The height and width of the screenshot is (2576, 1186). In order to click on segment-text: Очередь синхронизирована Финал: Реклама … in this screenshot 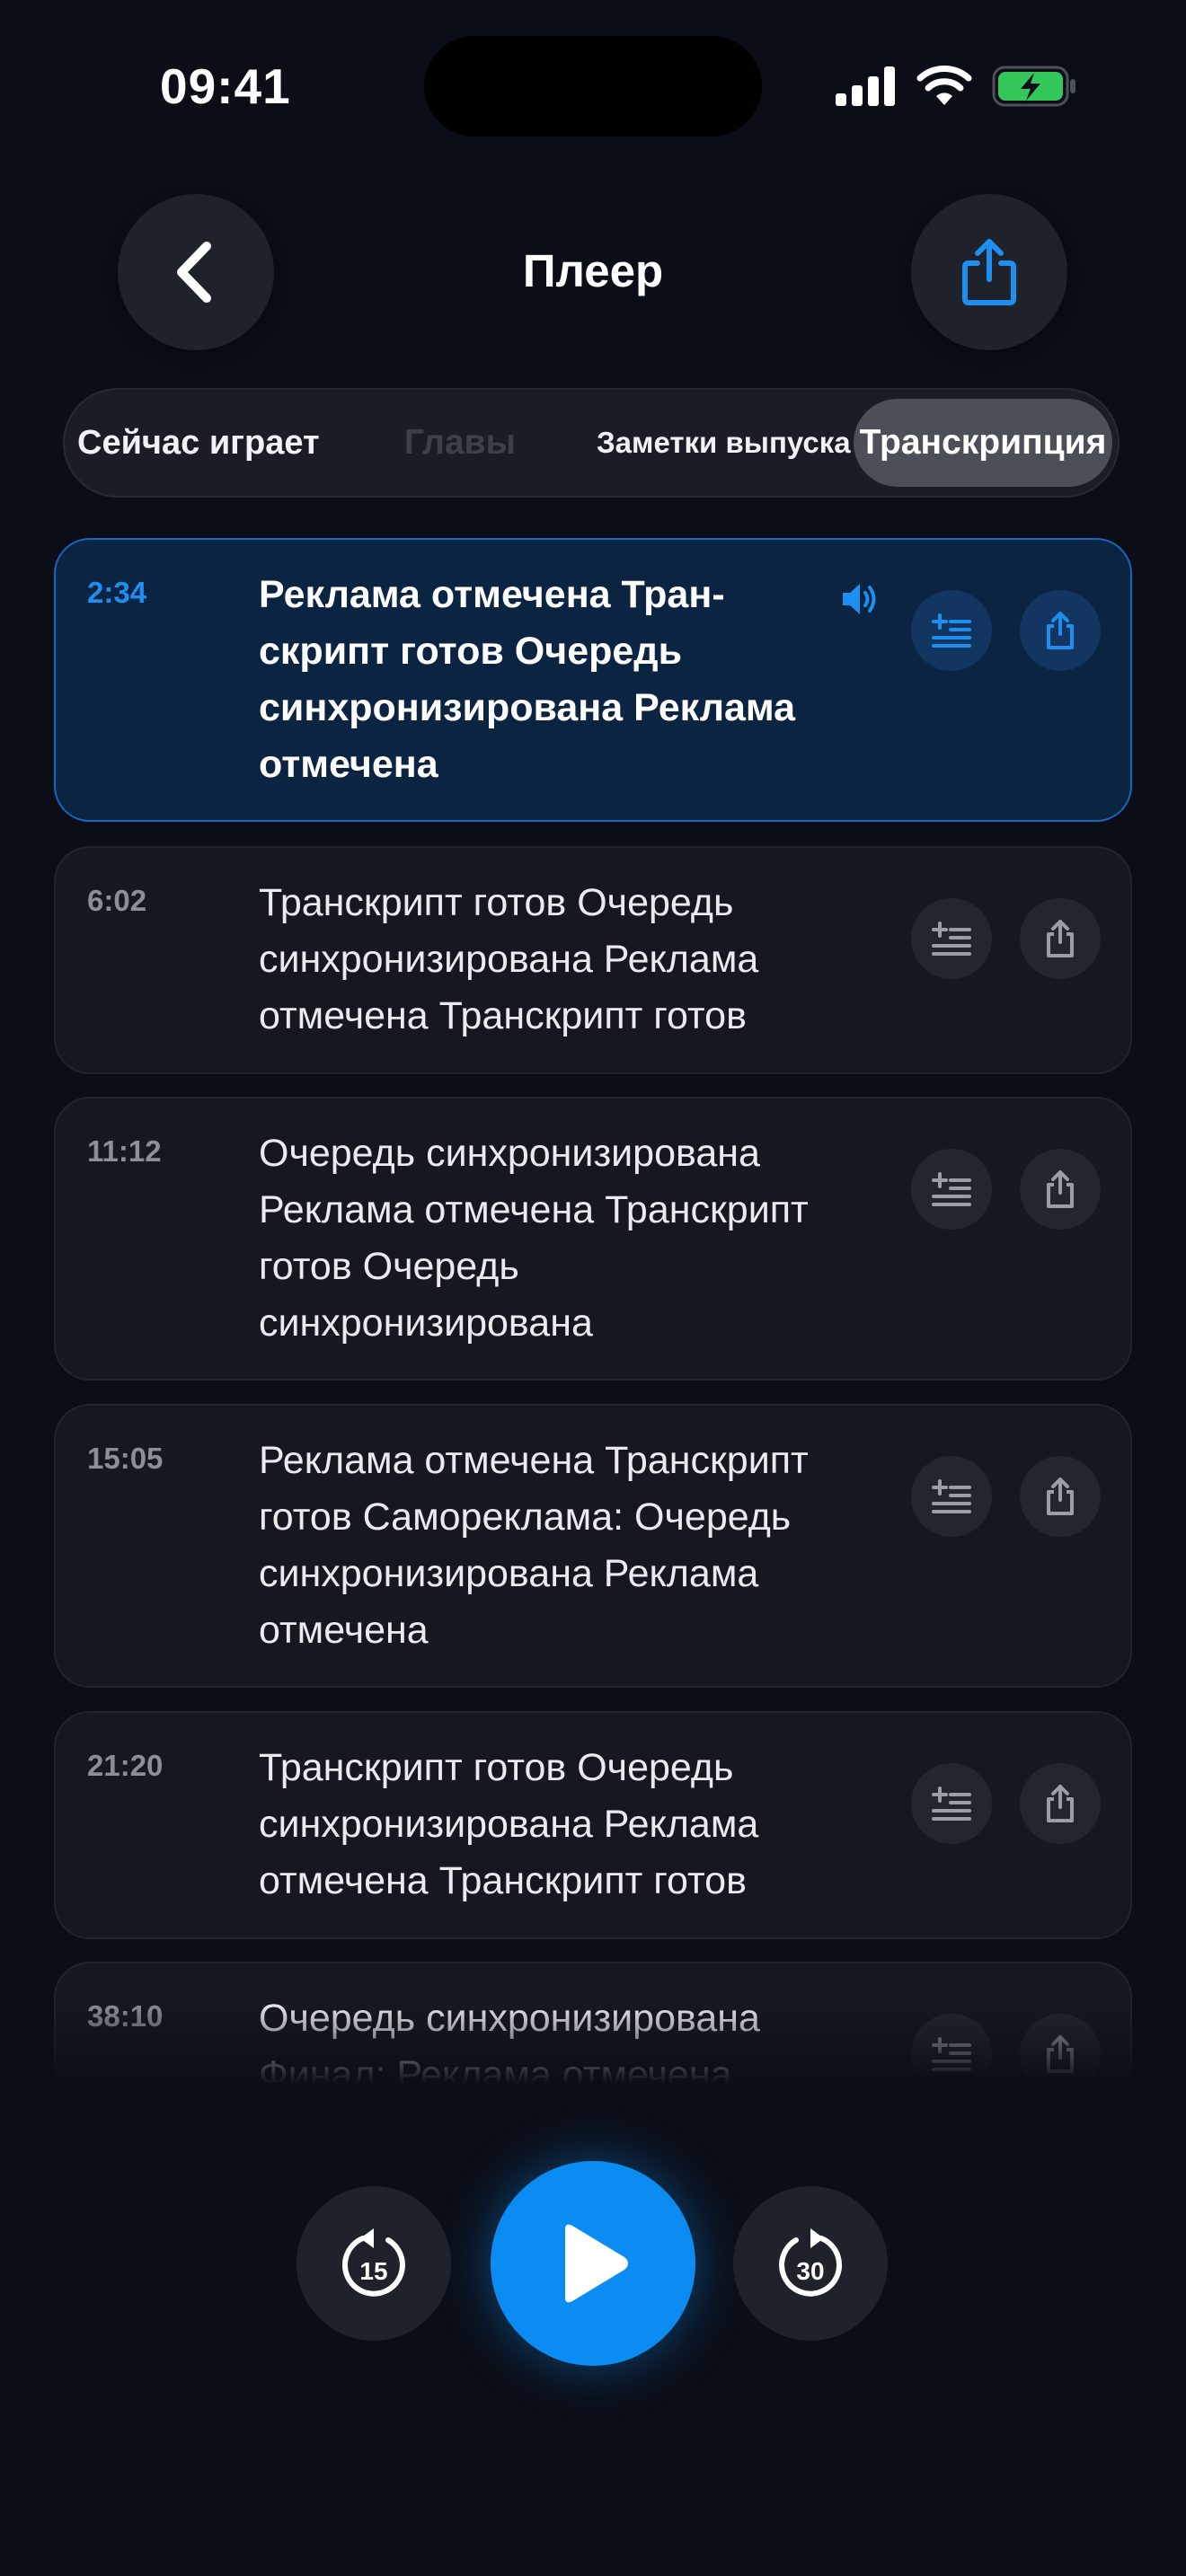, I will do `click(509, 2040)`.